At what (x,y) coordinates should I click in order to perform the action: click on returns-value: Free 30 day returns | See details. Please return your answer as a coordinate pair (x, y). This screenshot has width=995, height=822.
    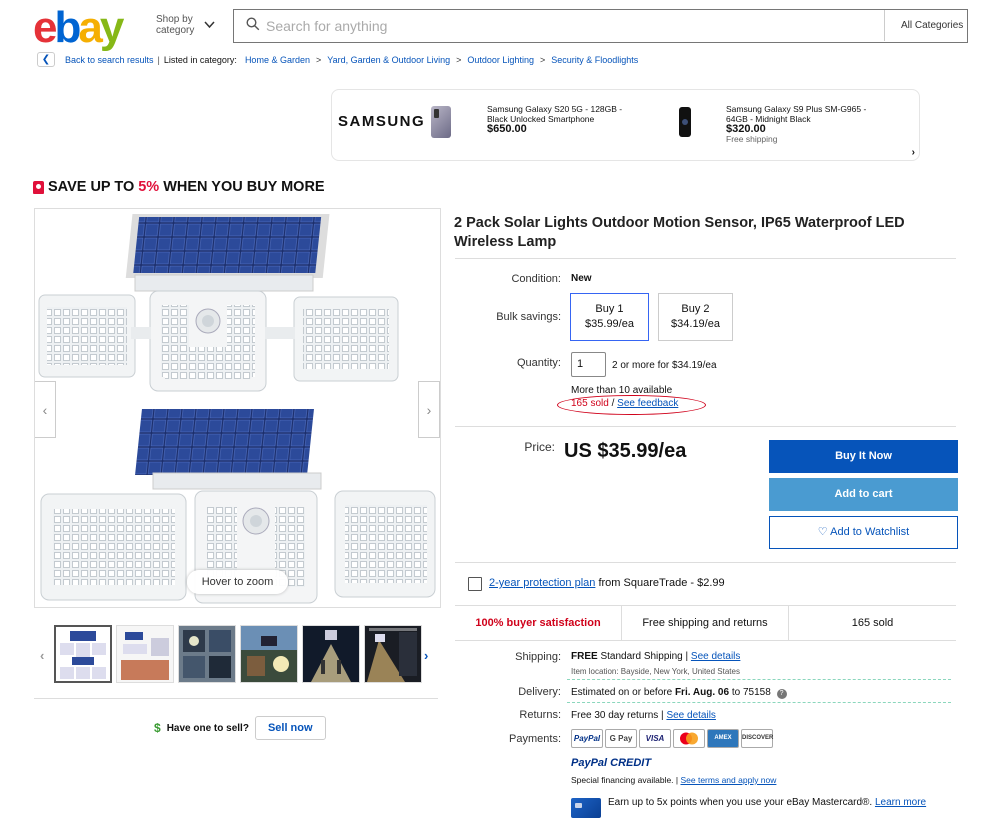
    Looking at the image, I should click on (643, 715).